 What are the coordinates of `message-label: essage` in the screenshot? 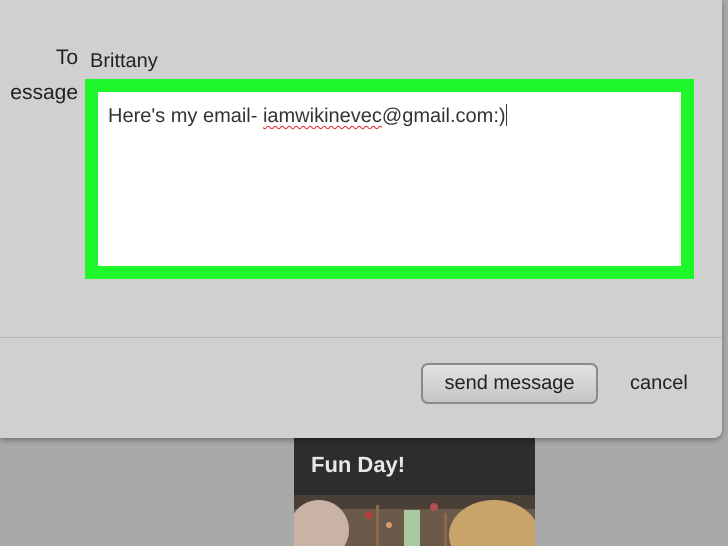 It's located at (43, 93).